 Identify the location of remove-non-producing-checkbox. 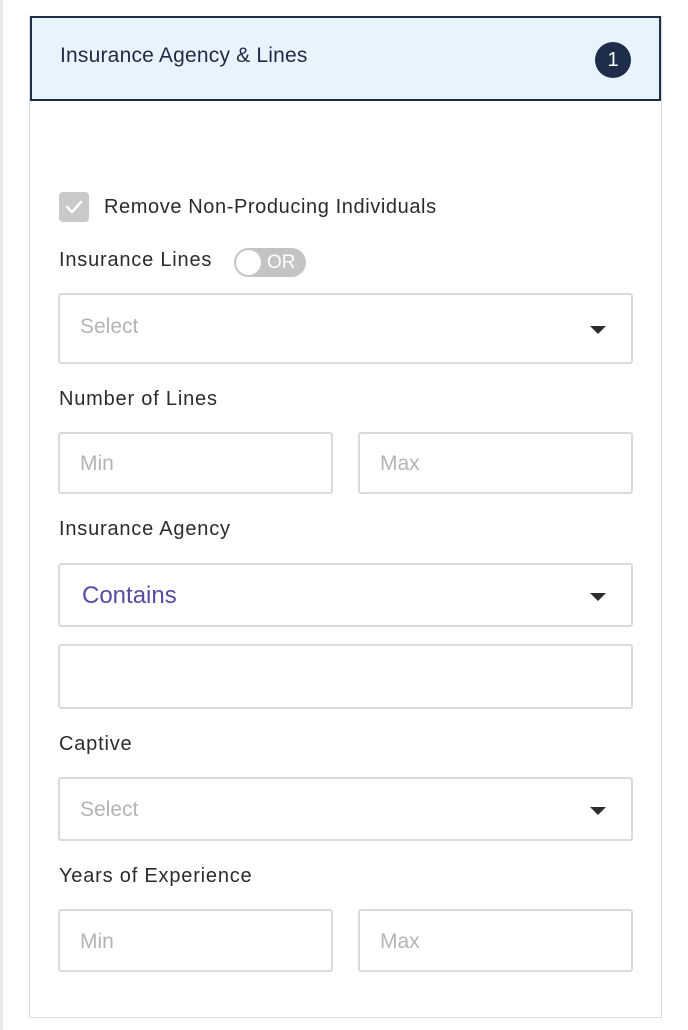
(74, 207).